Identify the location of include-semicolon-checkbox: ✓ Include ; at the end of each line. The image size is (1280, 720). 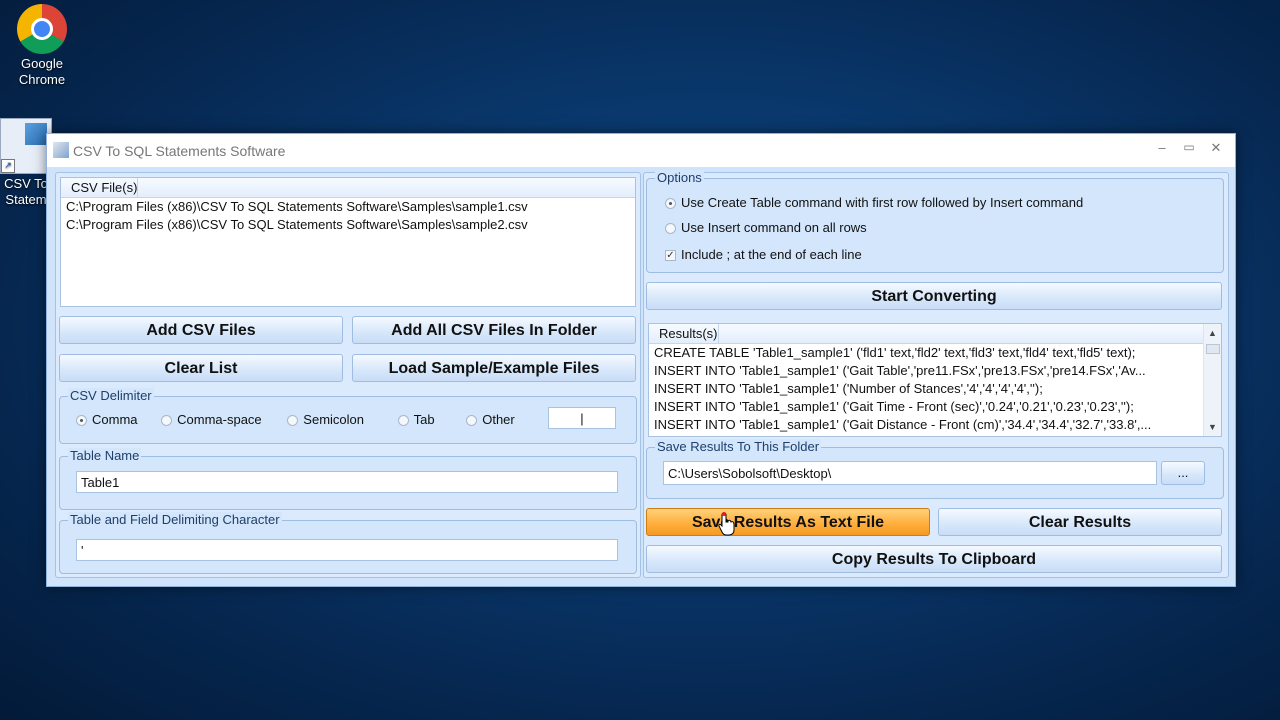
(763, 254).